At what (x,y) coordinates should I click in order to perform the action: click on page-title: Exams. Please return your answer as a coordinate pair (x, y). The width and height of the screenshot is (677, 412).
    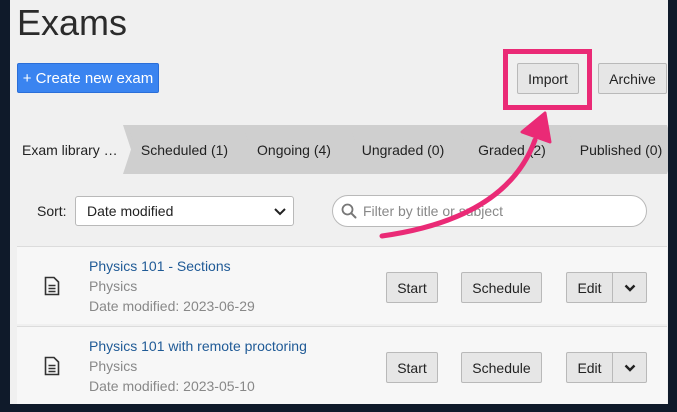
    Looking at the image, I should click on (72, 22).